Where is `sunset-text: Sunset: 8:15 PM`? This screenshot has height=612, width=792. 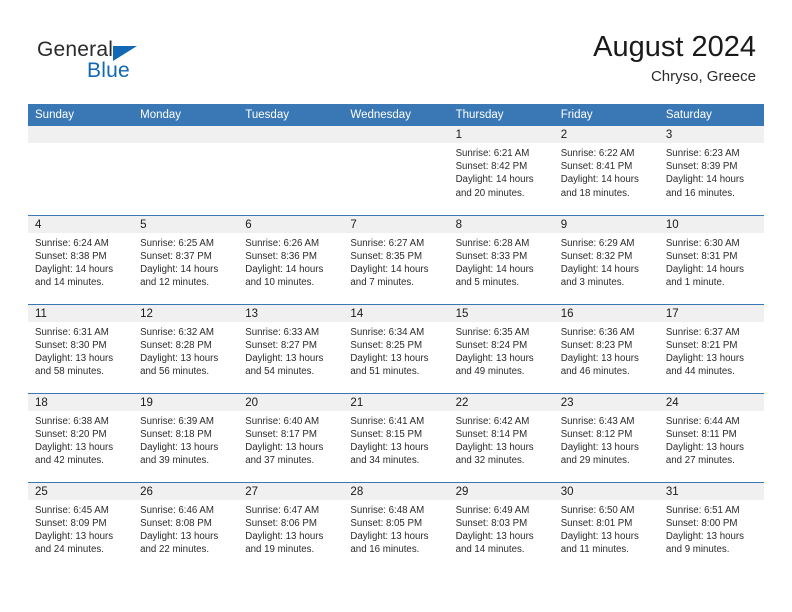
sunset-text: Sunset: 8:15 PM is located at coordinates (386, 434).